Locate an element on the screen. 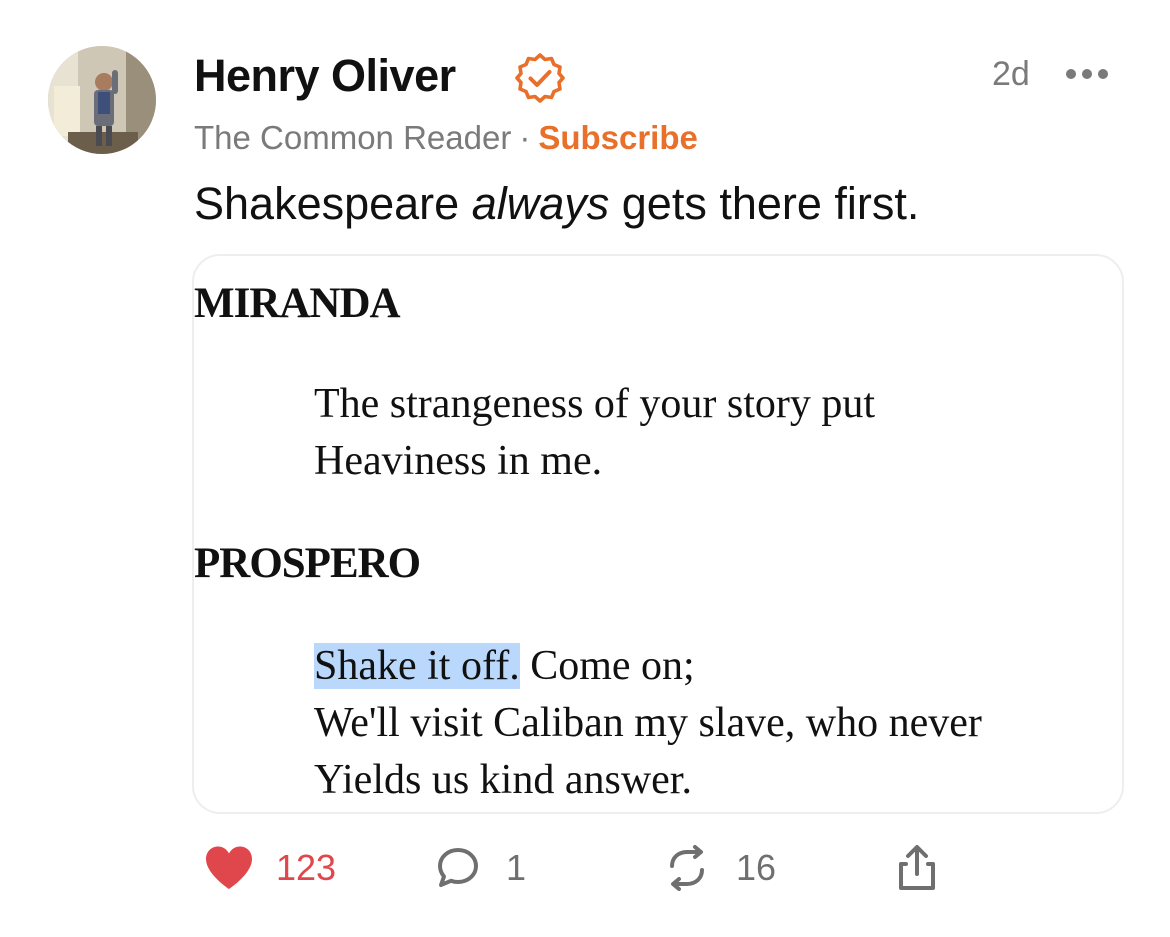 This screenshot has height=937, width=1170. more-dots-icon is located at coordinates (1087, 74).